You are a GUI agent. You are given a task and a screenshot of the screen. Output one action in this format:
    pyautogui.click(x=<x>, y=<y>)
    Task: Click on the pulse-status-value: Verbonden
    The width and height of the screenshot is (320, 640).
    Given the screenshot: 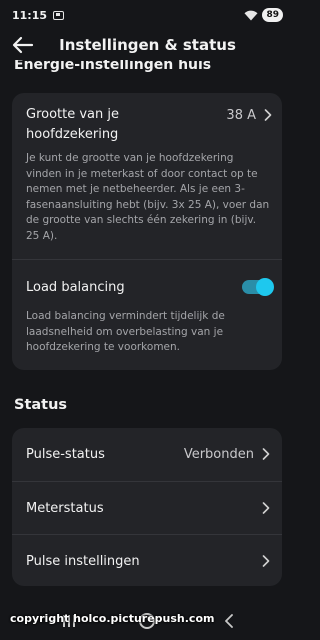 What is the action you would take?
    pyautogui.click(x=218, y=454)
    